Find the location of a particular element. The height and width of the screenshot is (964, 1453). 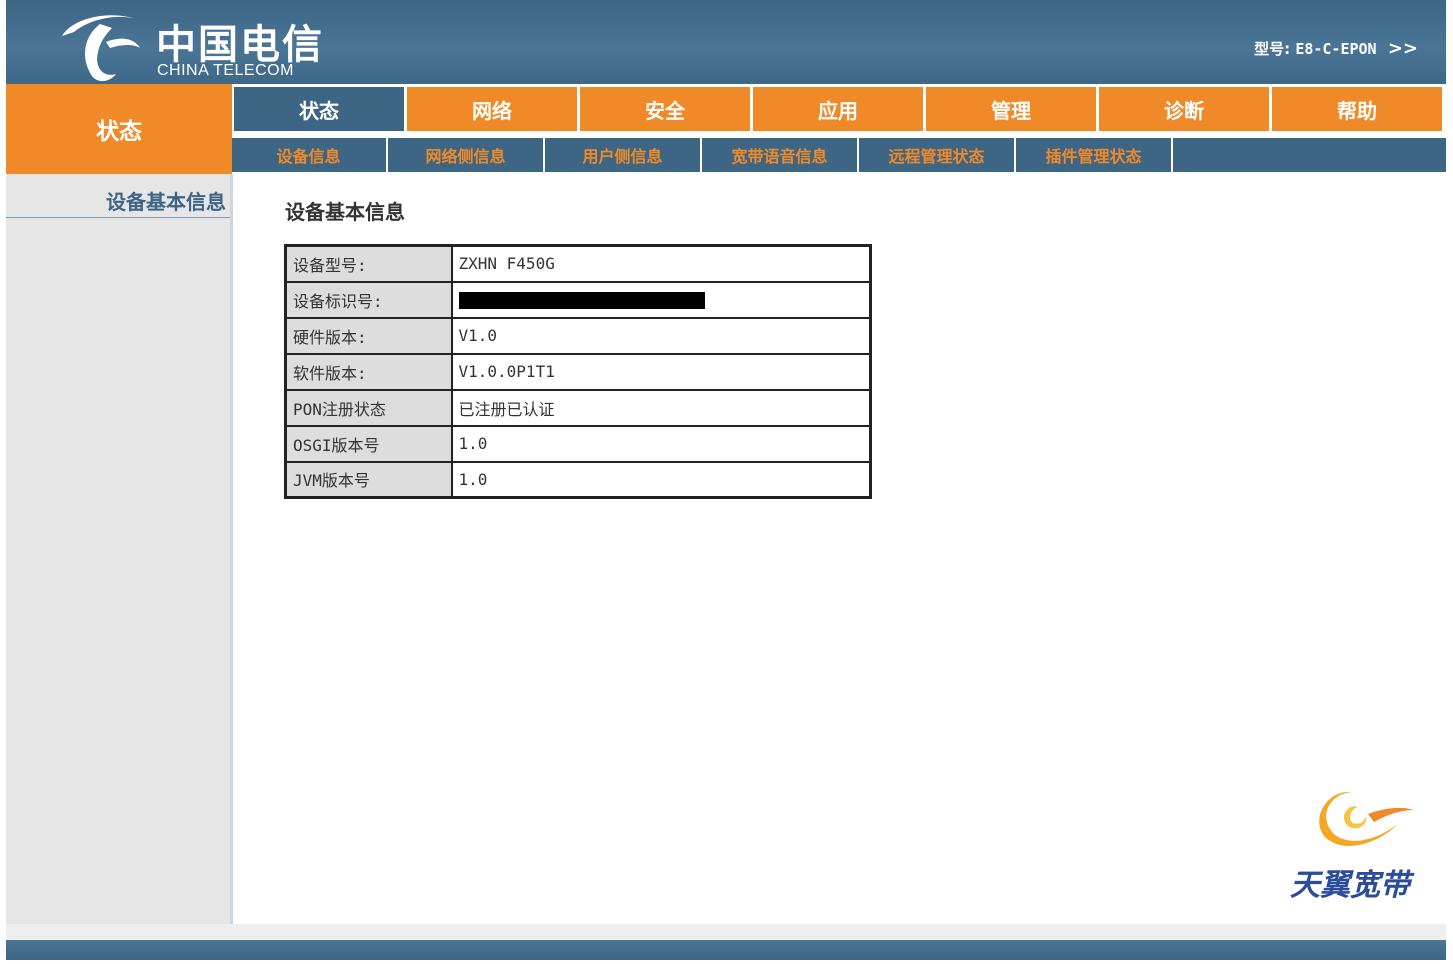

footer-spacer is located at coordinates (726, 932).